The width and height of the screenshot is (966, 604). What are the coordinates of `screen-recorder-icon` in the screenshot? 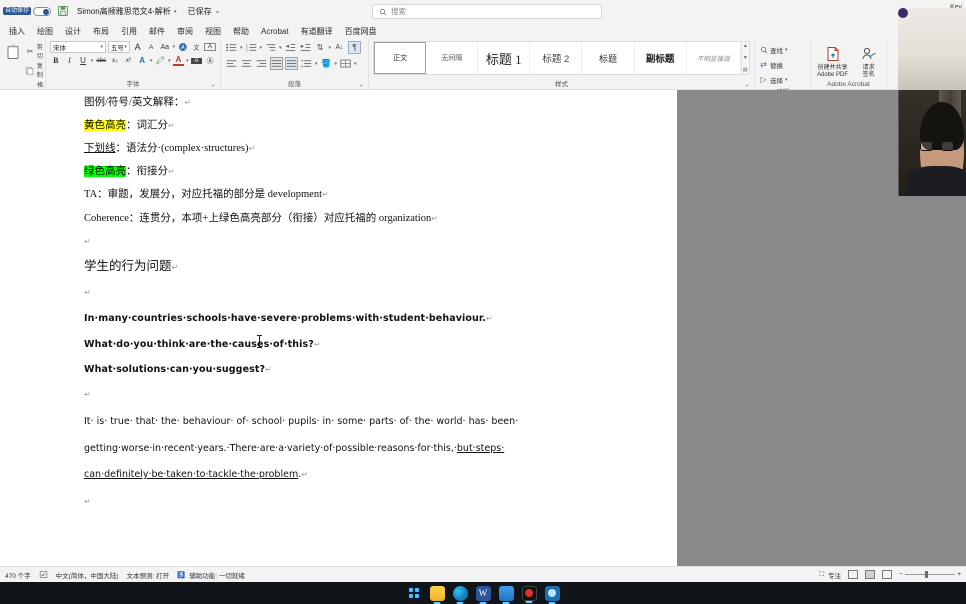 It's located at (529, 593).